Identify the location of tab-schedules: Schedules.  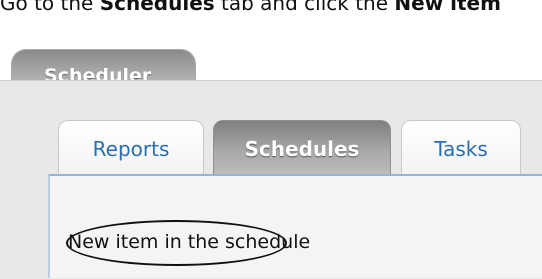
(302, 148).